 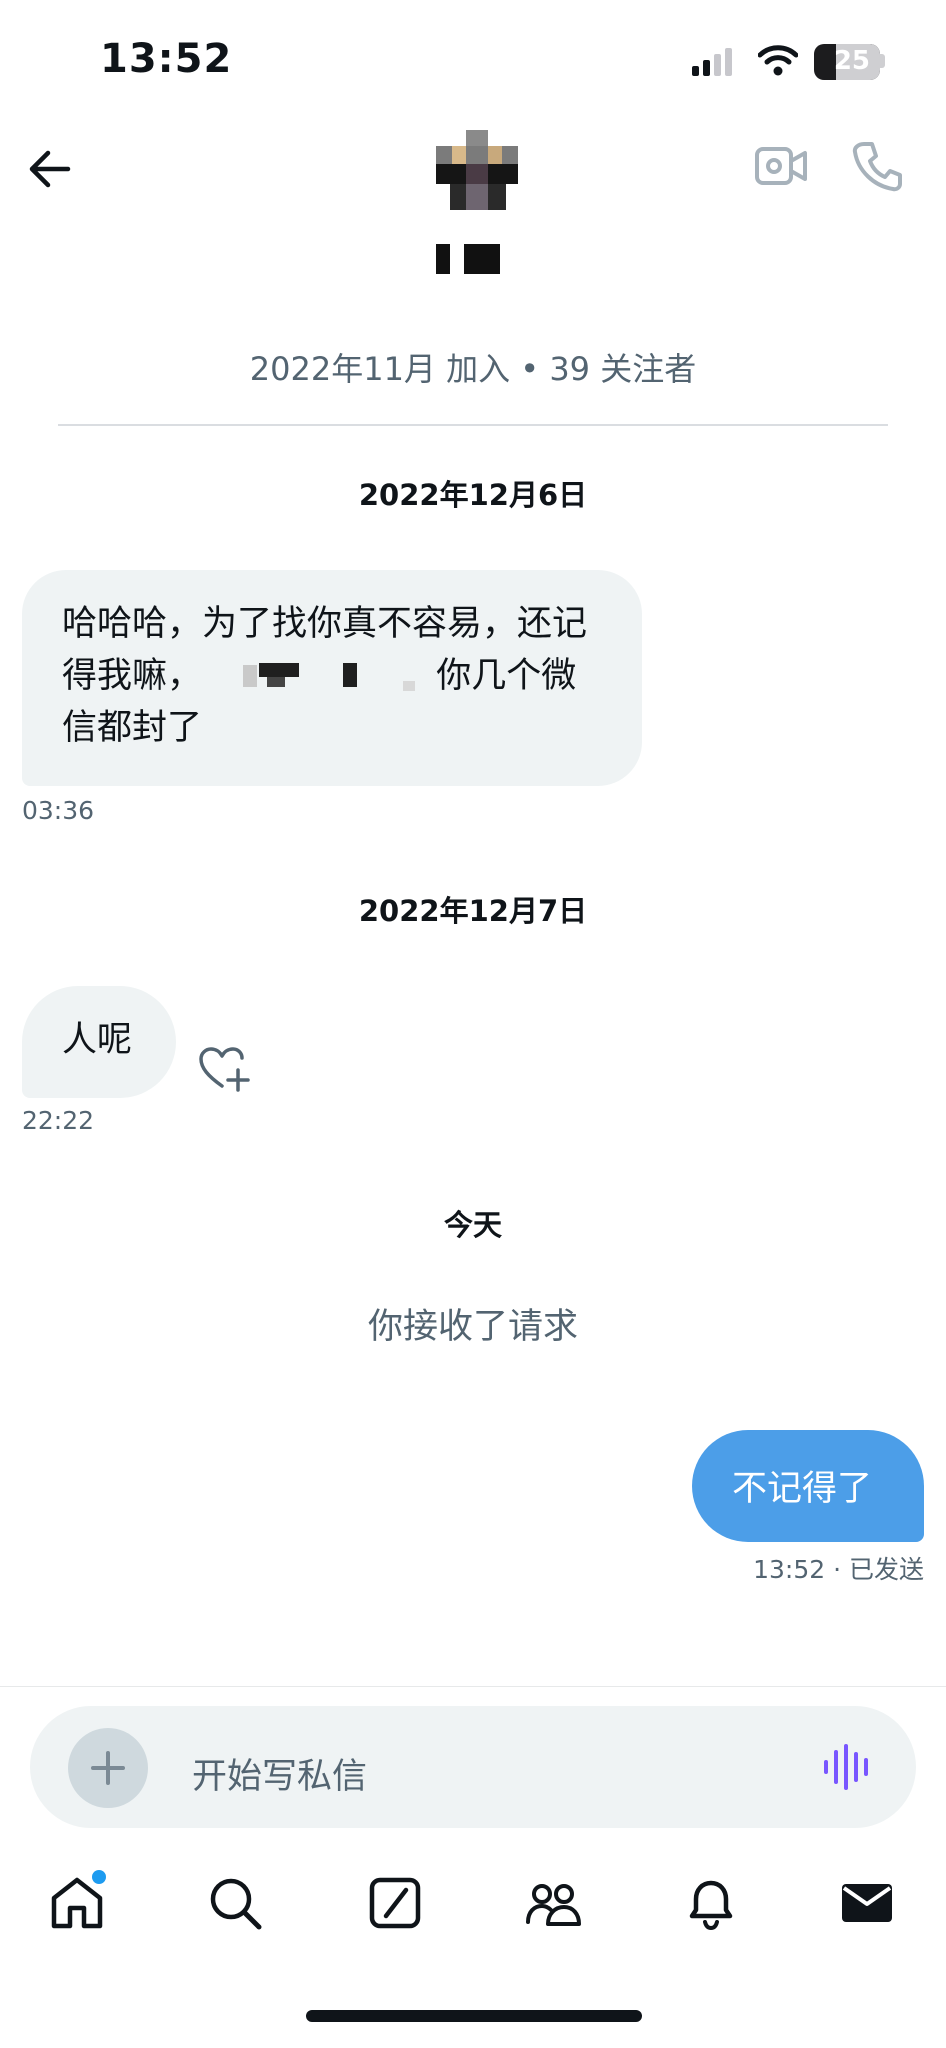 I want to click on incoming-message-bubble: 哈哈哈，为了找你真不容易，还记得我嘛， 你几个微信都封了, so click(x=332, y=678).